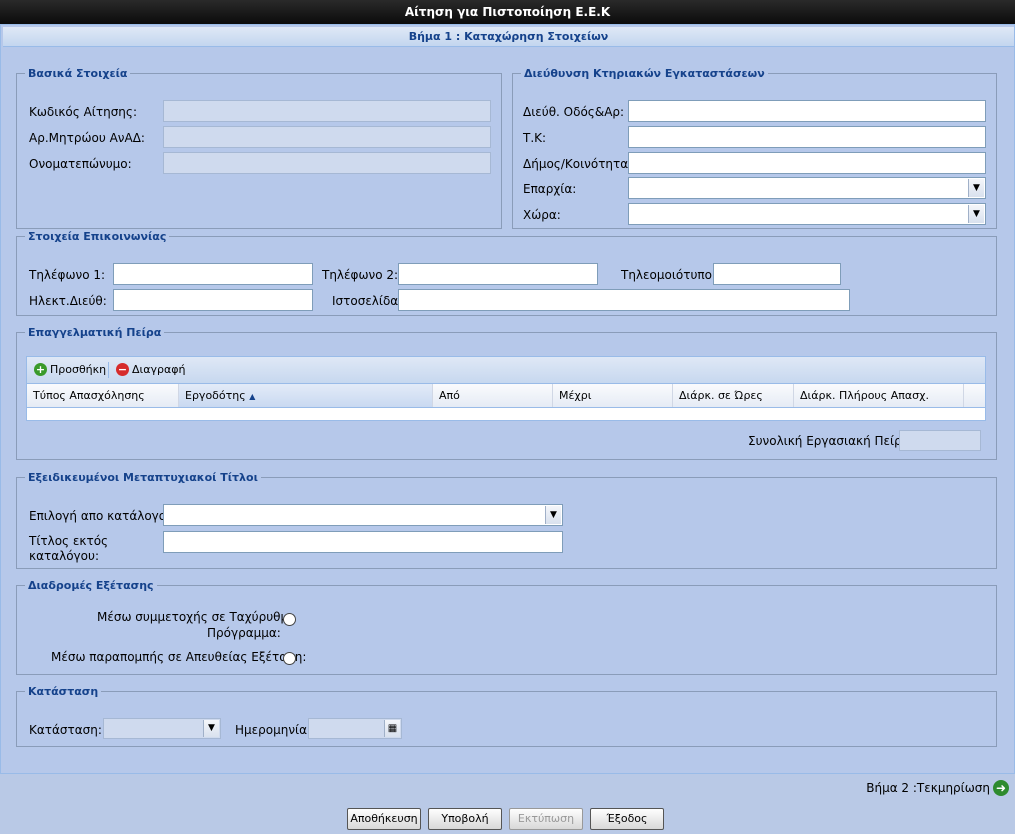  Describe the element at coordinates (498, 274) in the screenshot. I see `phone2-input` at that location.